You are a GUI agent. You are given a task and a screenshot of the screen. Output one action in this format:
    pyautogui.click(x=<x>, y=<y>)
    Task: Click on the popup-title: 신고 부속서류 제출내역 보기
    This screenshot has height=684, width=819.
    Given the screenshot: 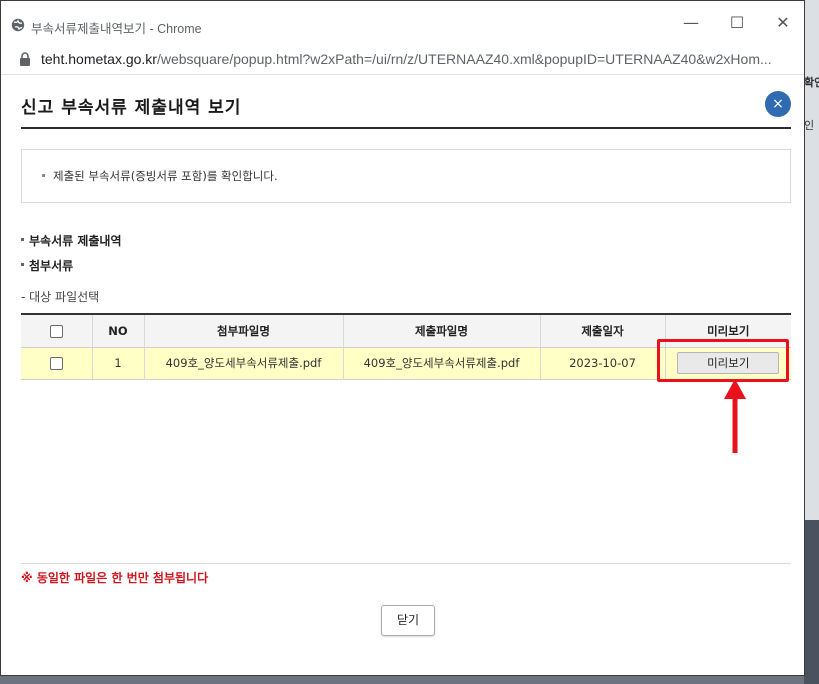 What is the action you would take?
    pyautogui.click(x=131, y=108)
    